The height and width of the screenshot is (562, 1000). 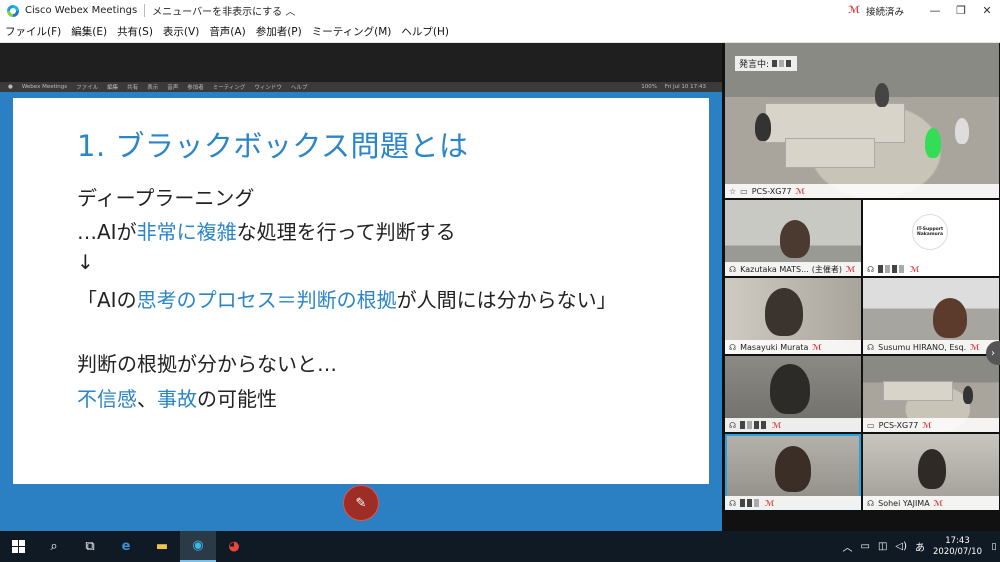 I want to click on slide-highlight: 事故, so click(x=177, y=399).